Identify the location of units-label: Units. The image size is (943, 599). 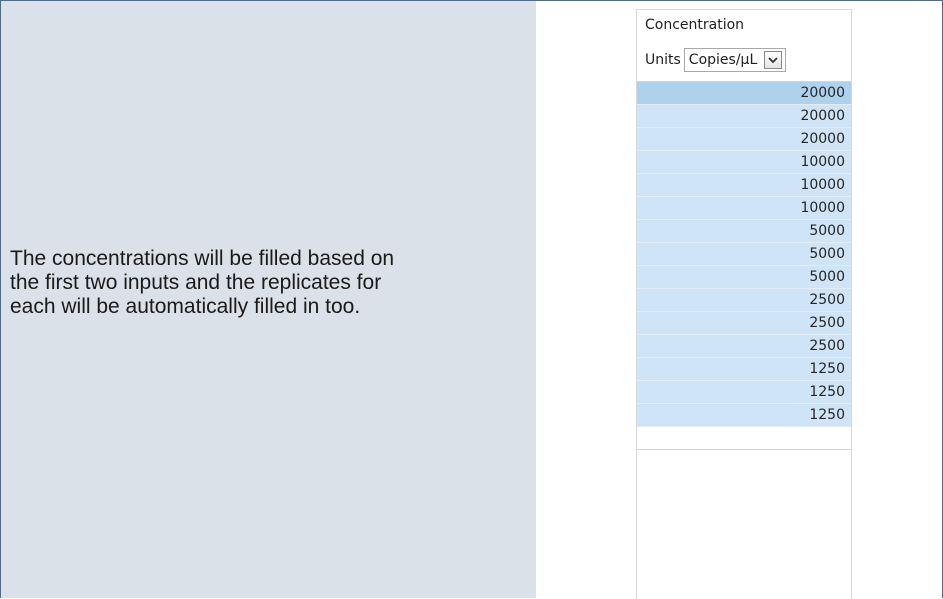
(663, 60).